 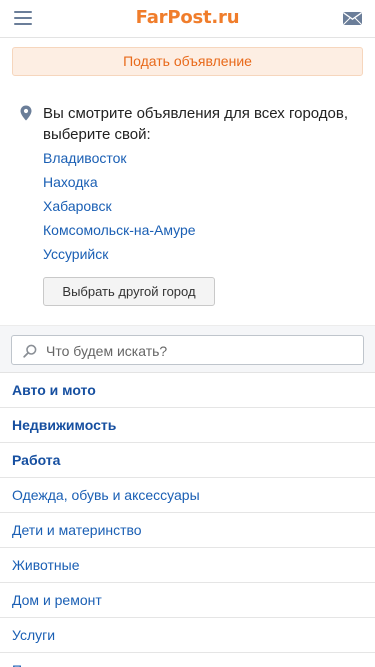 I want to click on category-auto-moto: Авто и мото, so click(x=187, y=390).